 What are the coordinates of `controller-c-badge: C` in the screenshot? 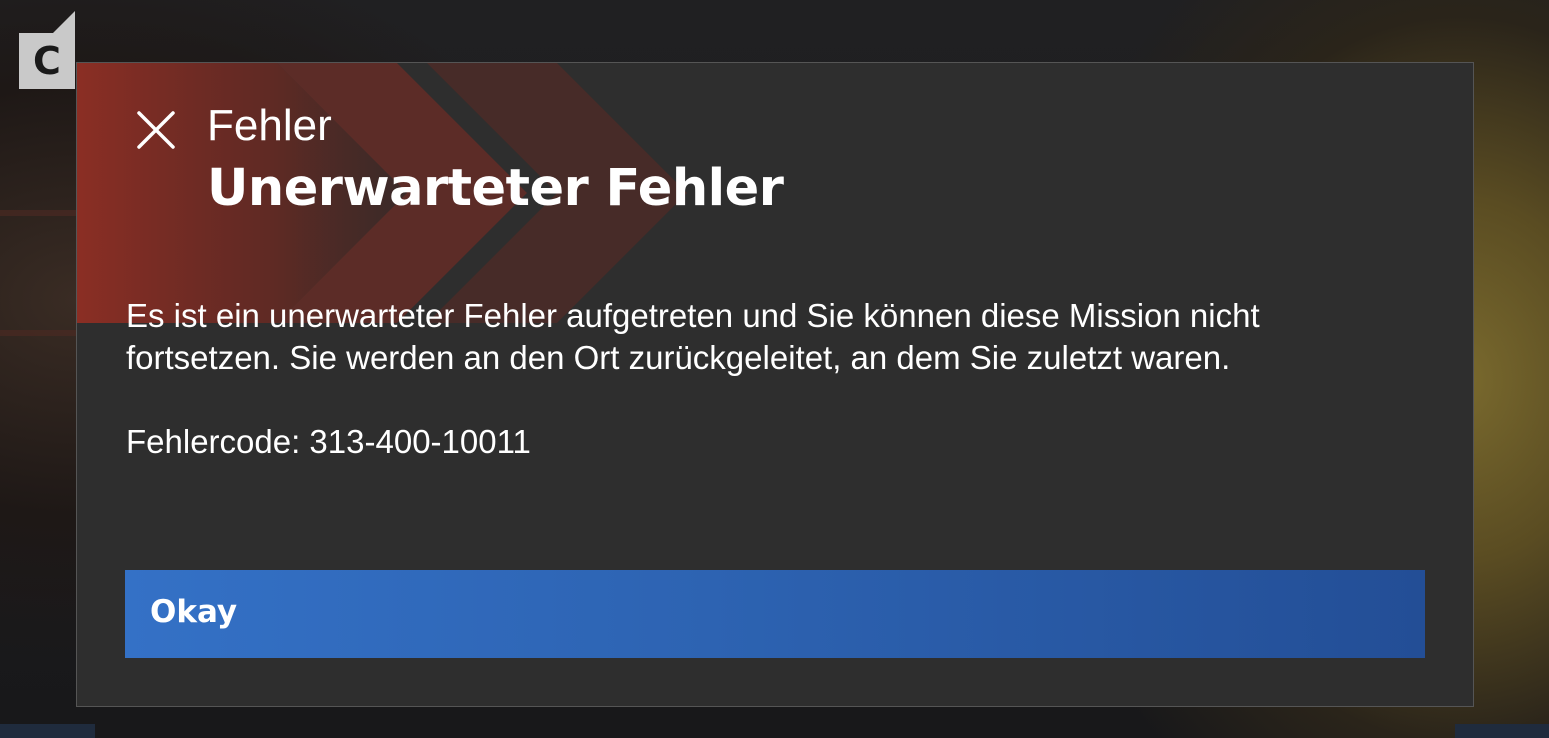 It's located at (47, 50).